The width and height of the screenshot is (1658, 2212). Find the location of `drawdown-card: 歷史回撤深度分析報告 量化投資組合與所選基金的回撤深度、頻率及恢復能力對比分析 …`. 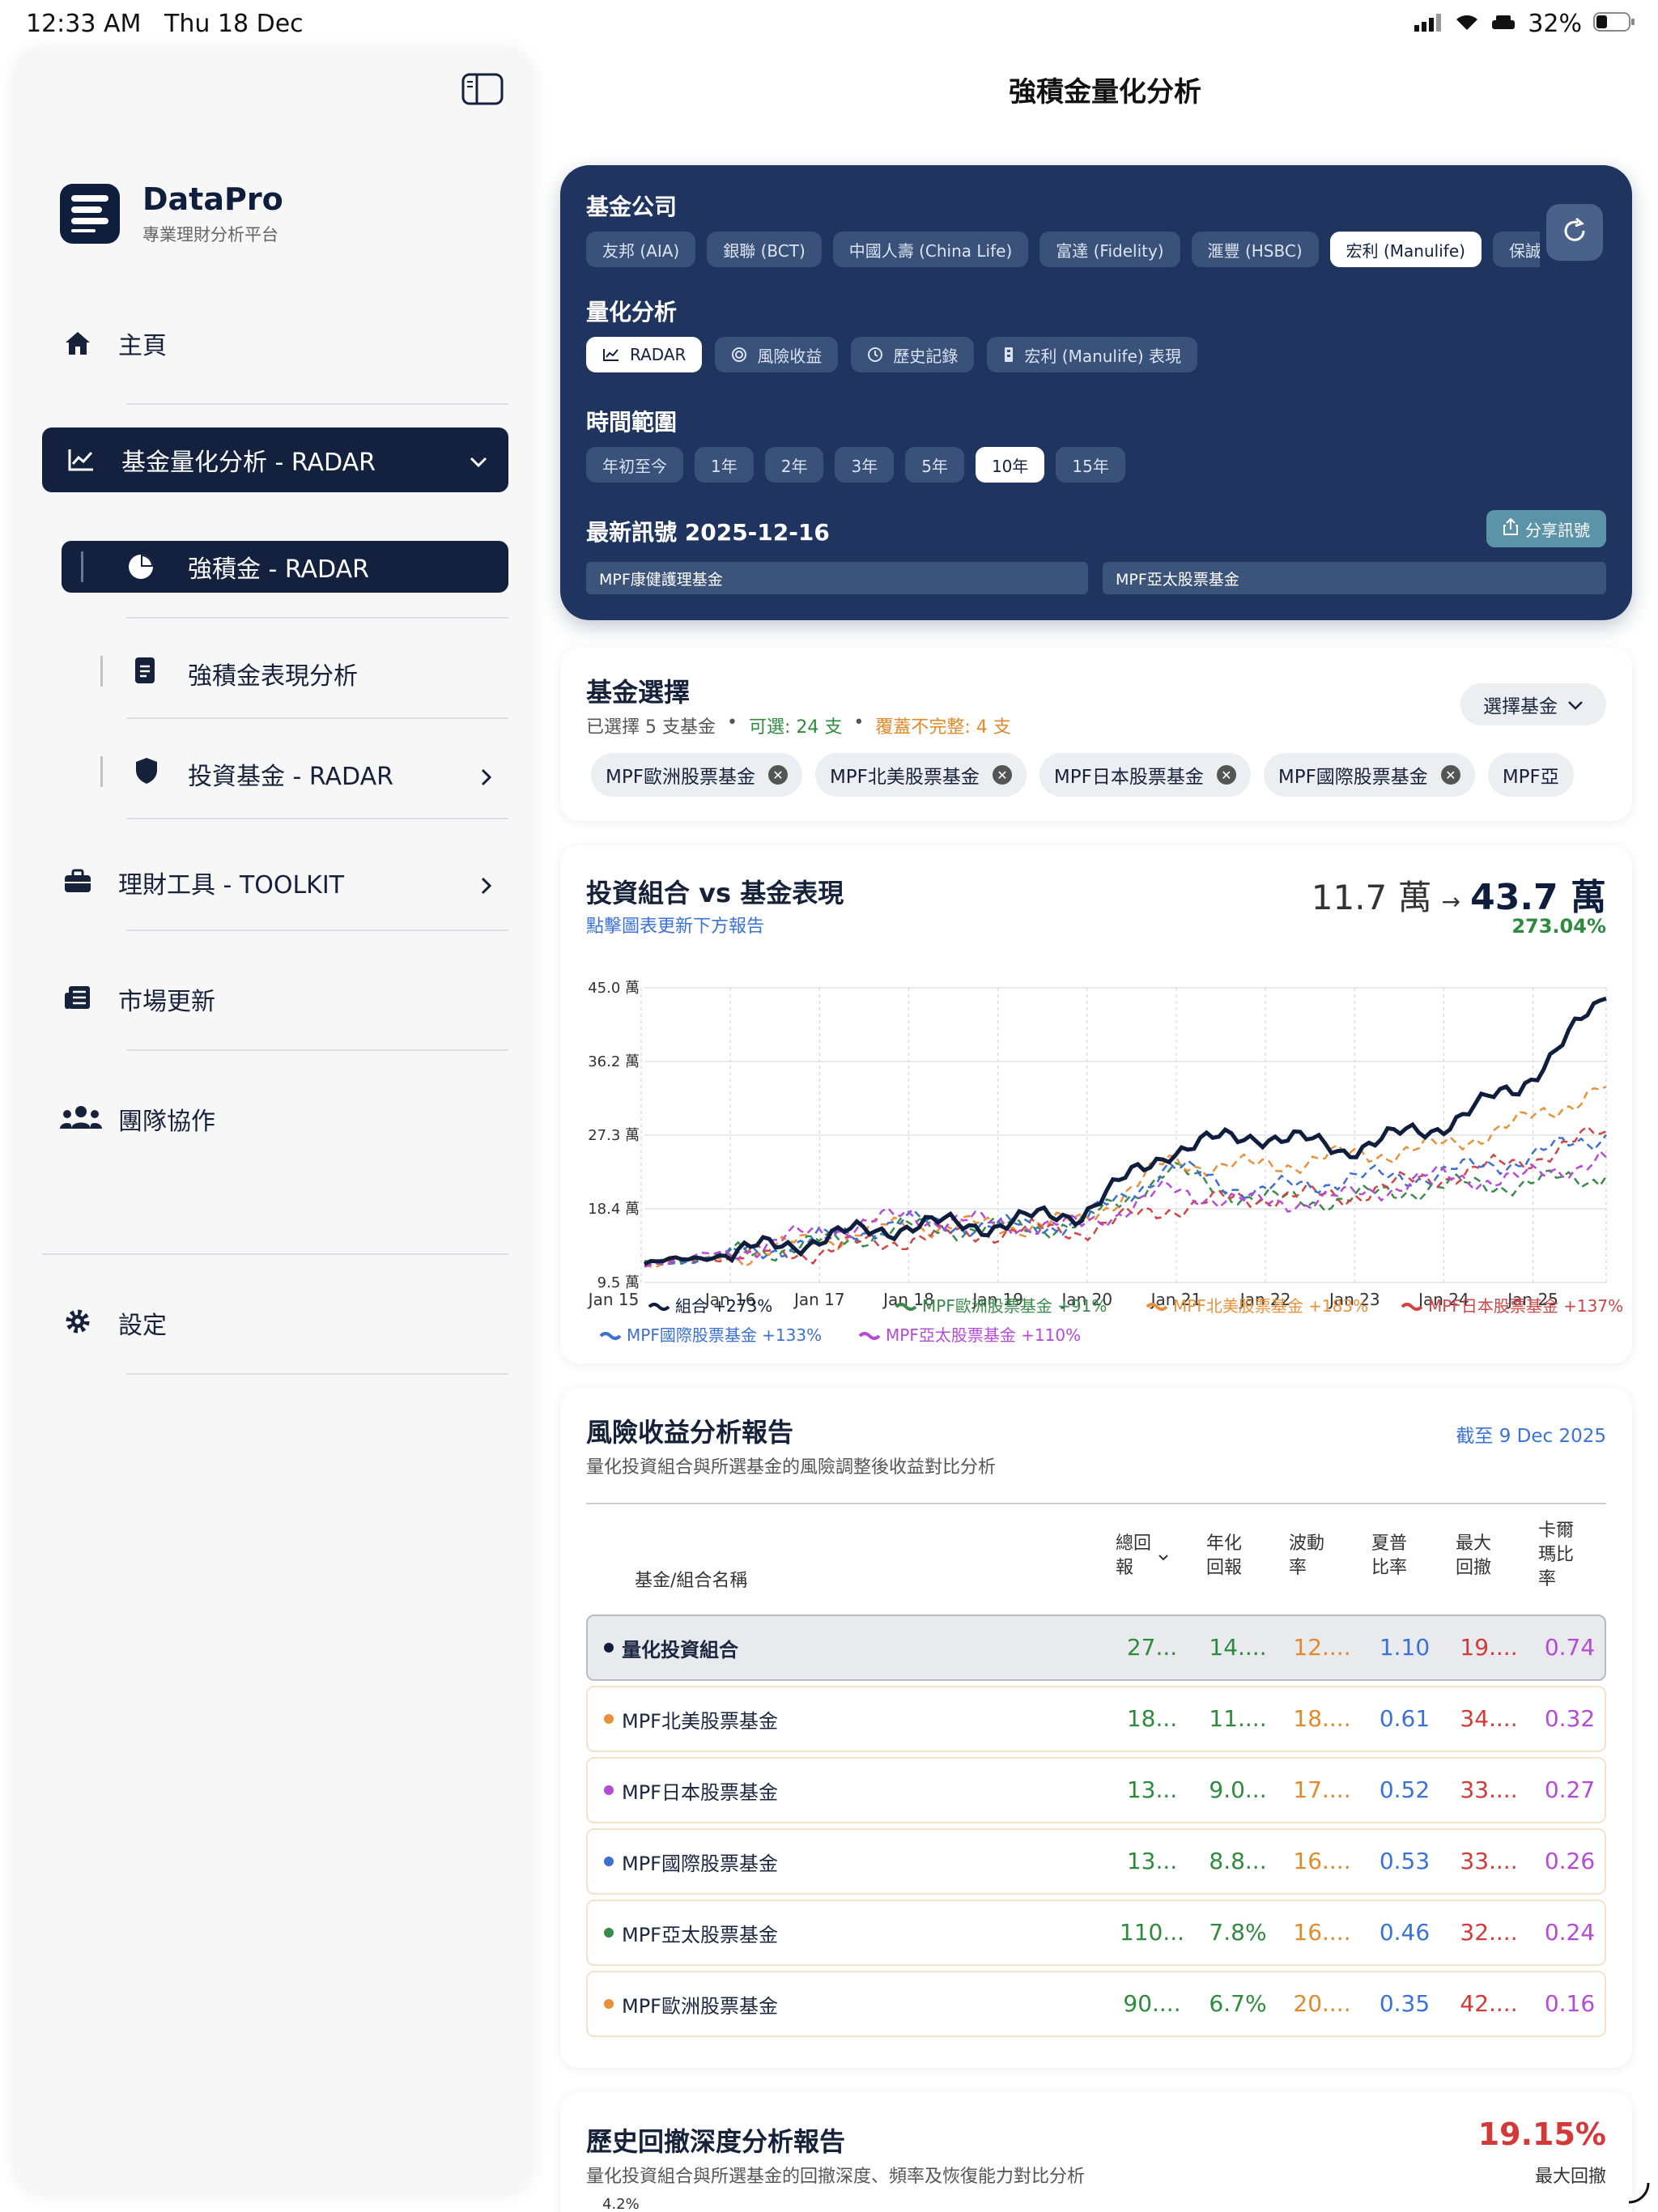

drawdown-card: 歷史回撤深度分析報告 量化投資組合與所選基金的回撤深度、頻率及恢復能力對比分析 … is located at coordinates (1096, 2152).